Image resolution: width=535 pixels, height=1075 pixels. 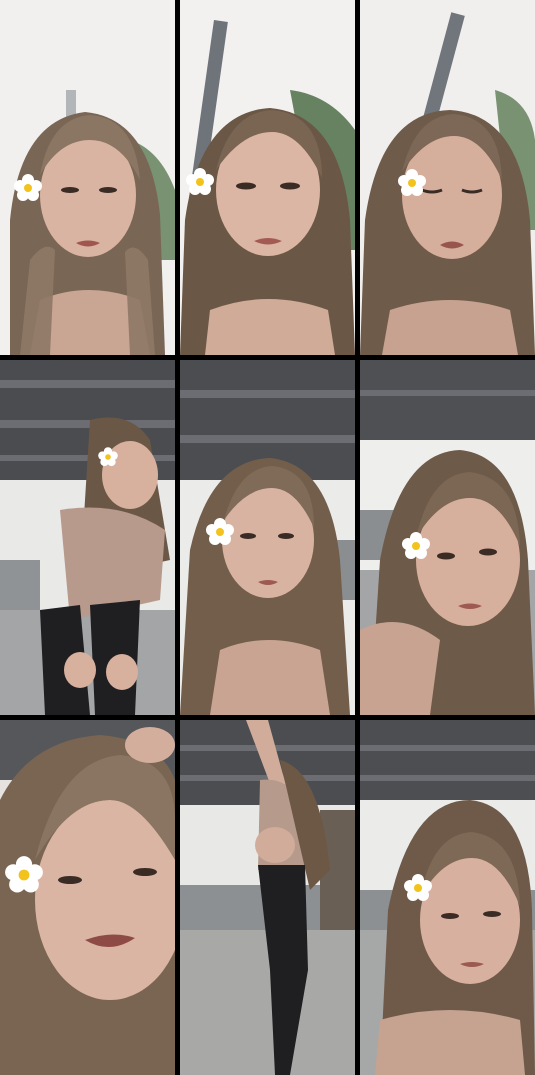 I want to click on photo-tile-r1c3, so click(x=447, y=177).